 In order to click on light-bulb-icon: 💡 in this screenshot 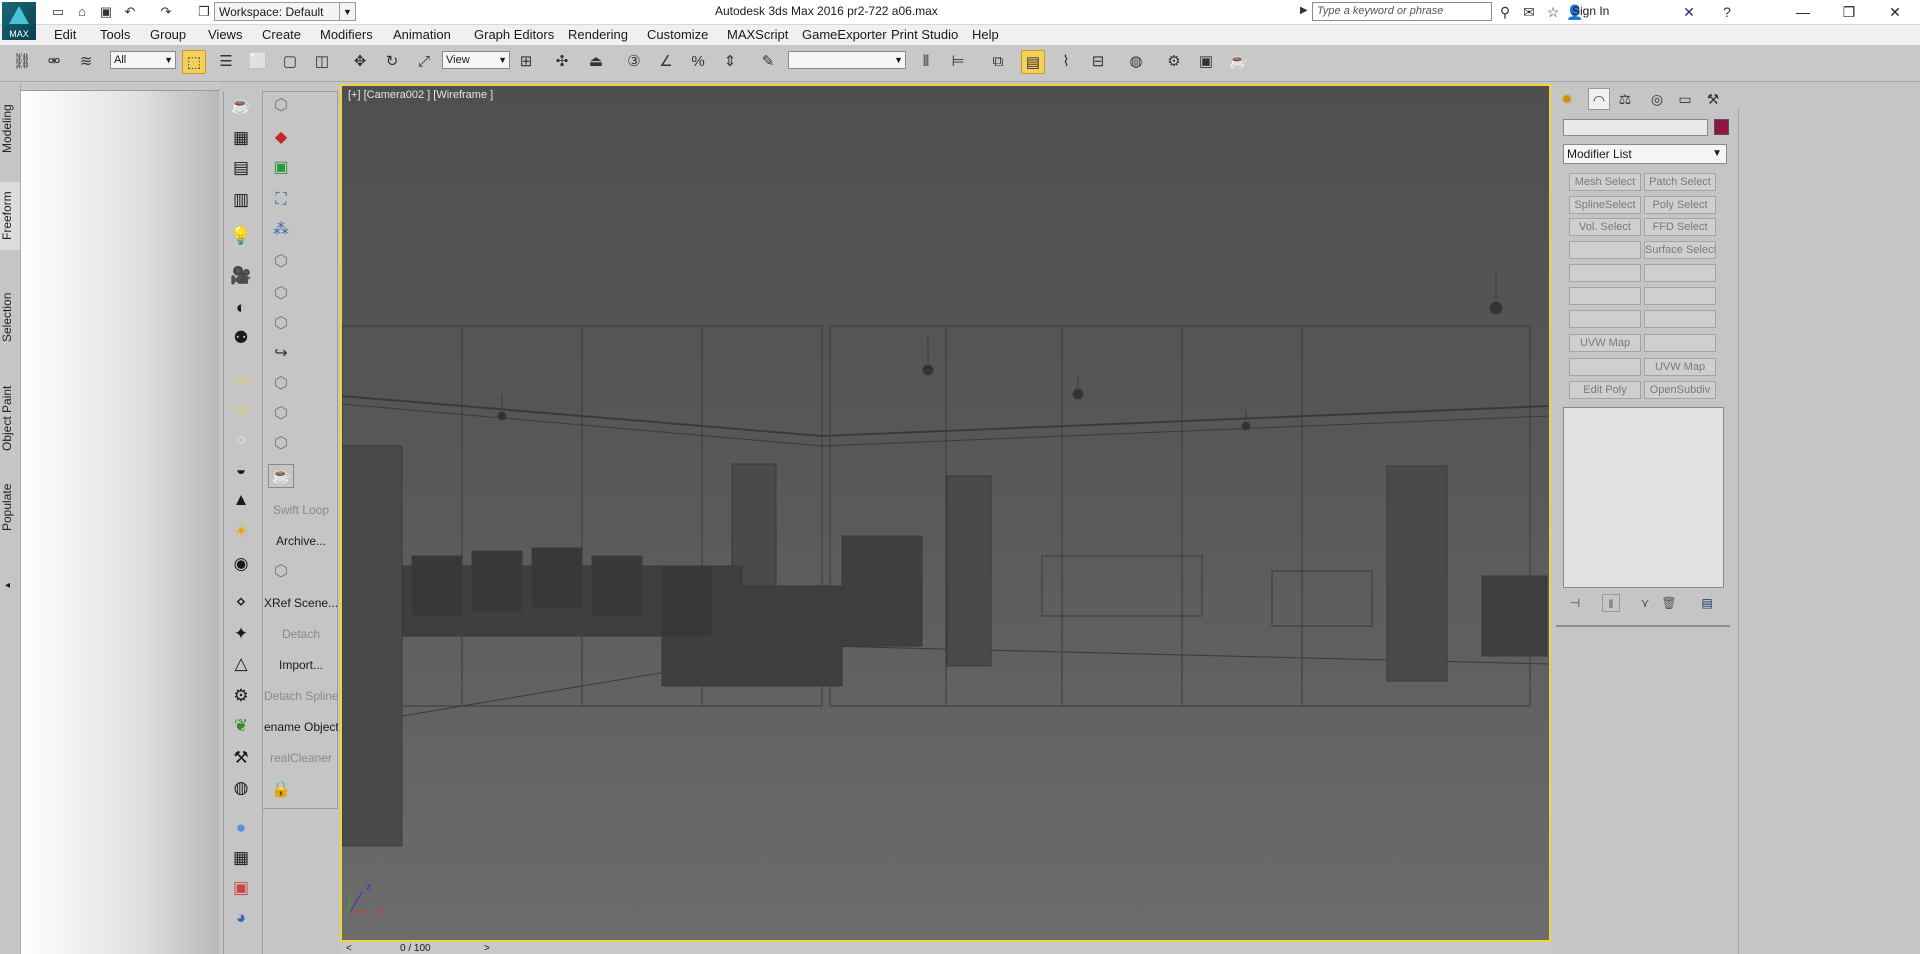, I will do `click(241, 236)`.